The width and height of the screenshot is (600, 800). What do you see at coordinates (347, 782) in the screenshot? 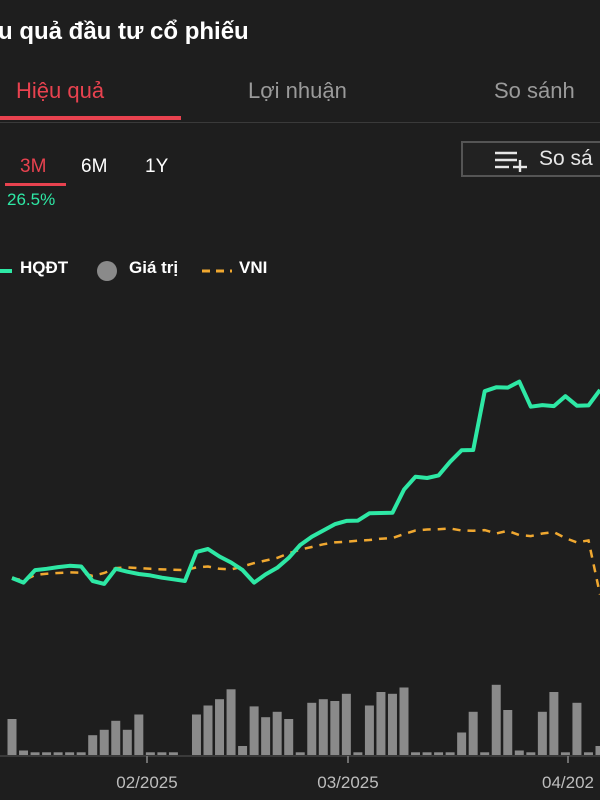
I see `x-tick-label: 03/2025` at bounding box center [347, 782].